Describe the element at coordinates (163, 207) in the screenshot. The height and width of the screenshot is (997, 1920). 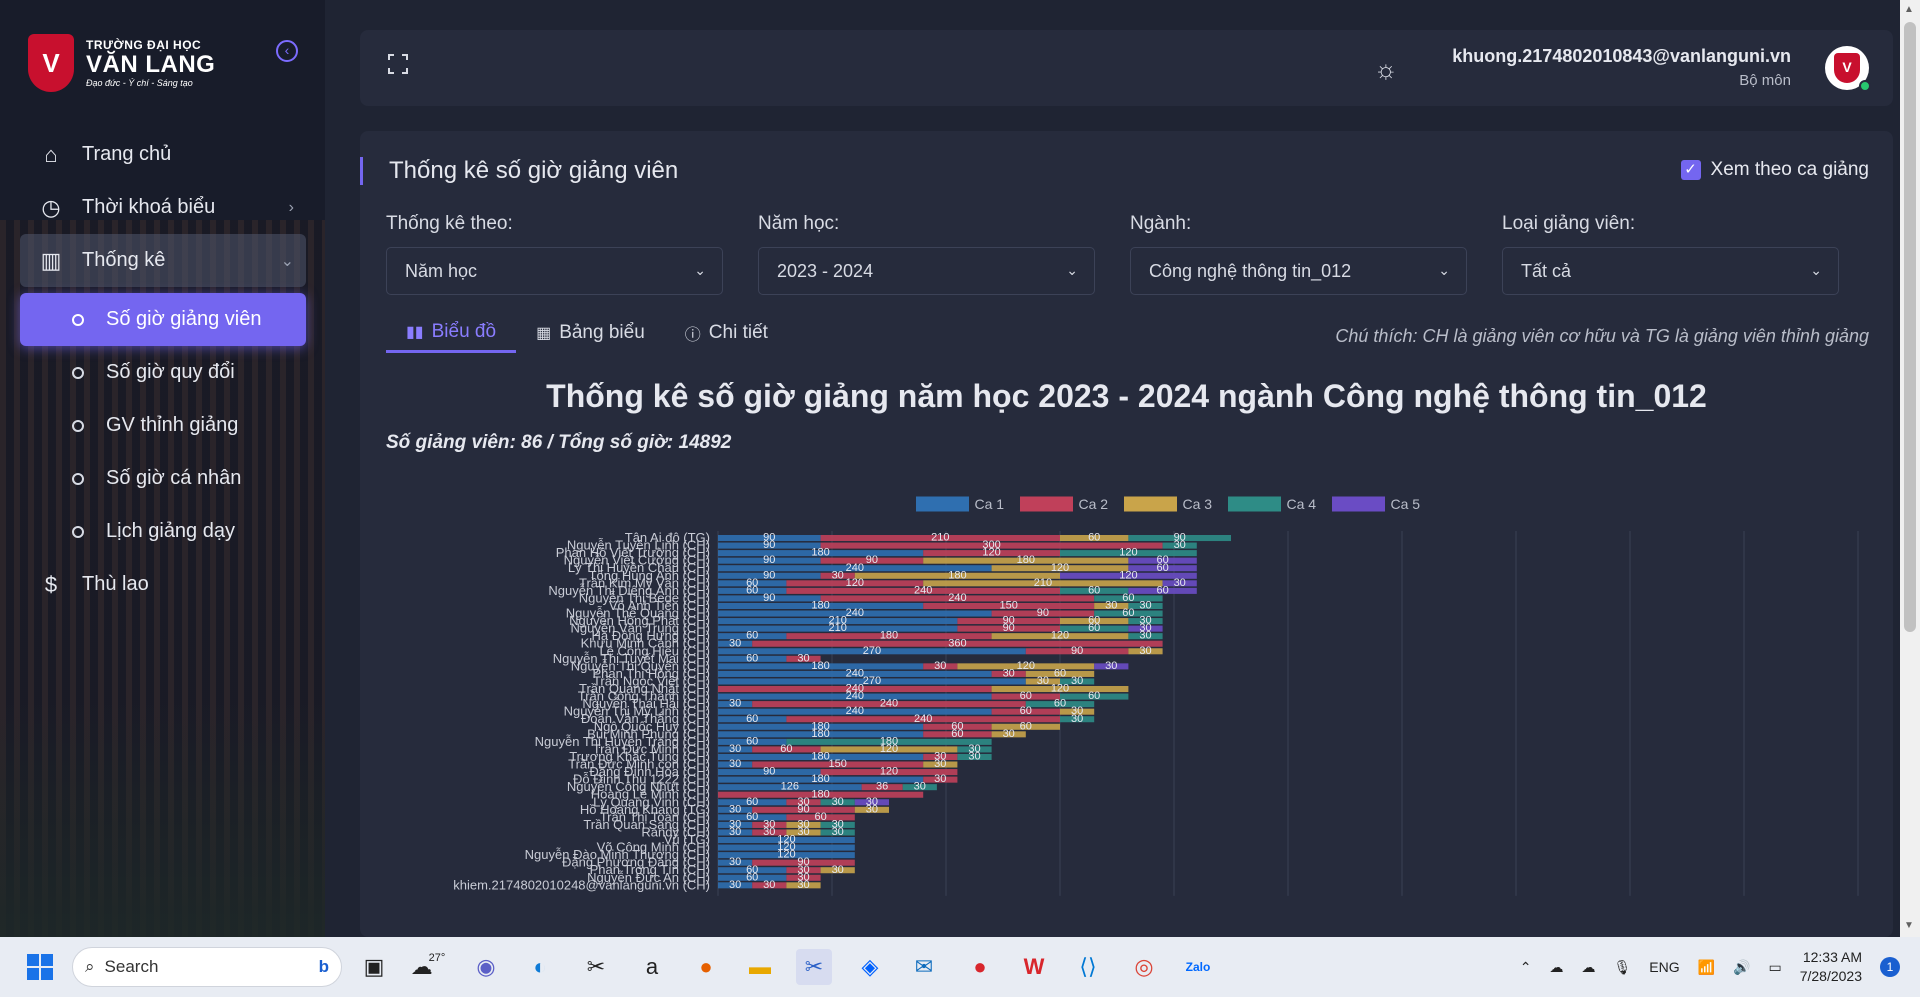
I see `sidebar-item-timetable: ◷ Thời khoá biểu ›` at that location.